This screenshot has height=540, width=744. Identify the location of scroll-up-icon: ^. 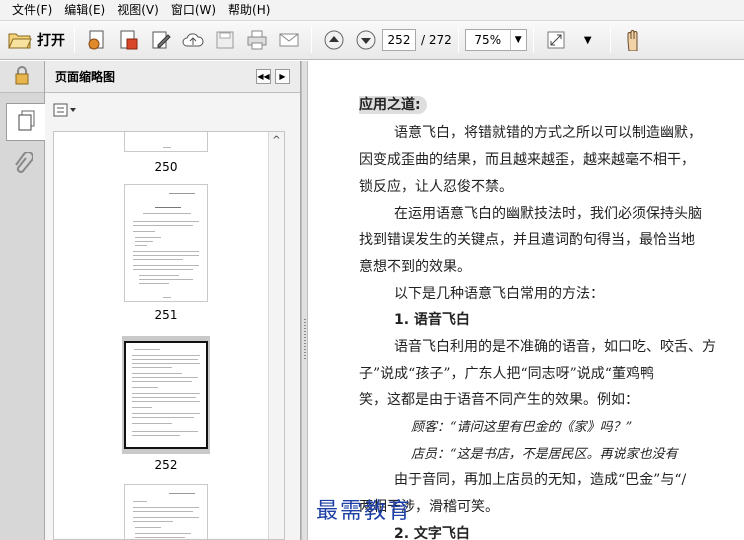
(276, 140).